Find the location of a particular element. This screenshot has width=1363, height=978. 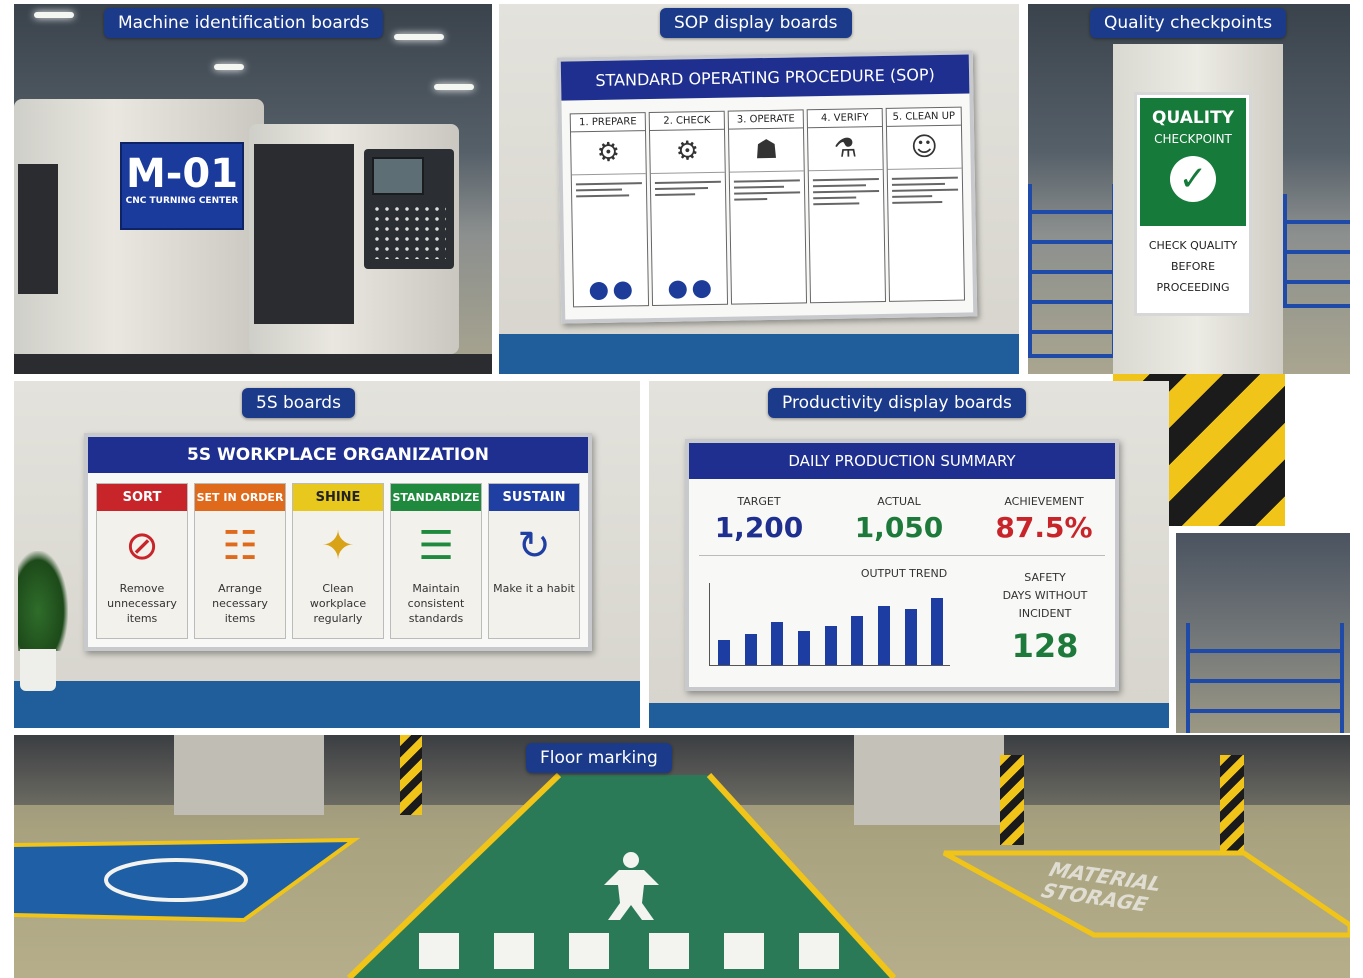

factory-corner is located at coordinates (1263, 633).